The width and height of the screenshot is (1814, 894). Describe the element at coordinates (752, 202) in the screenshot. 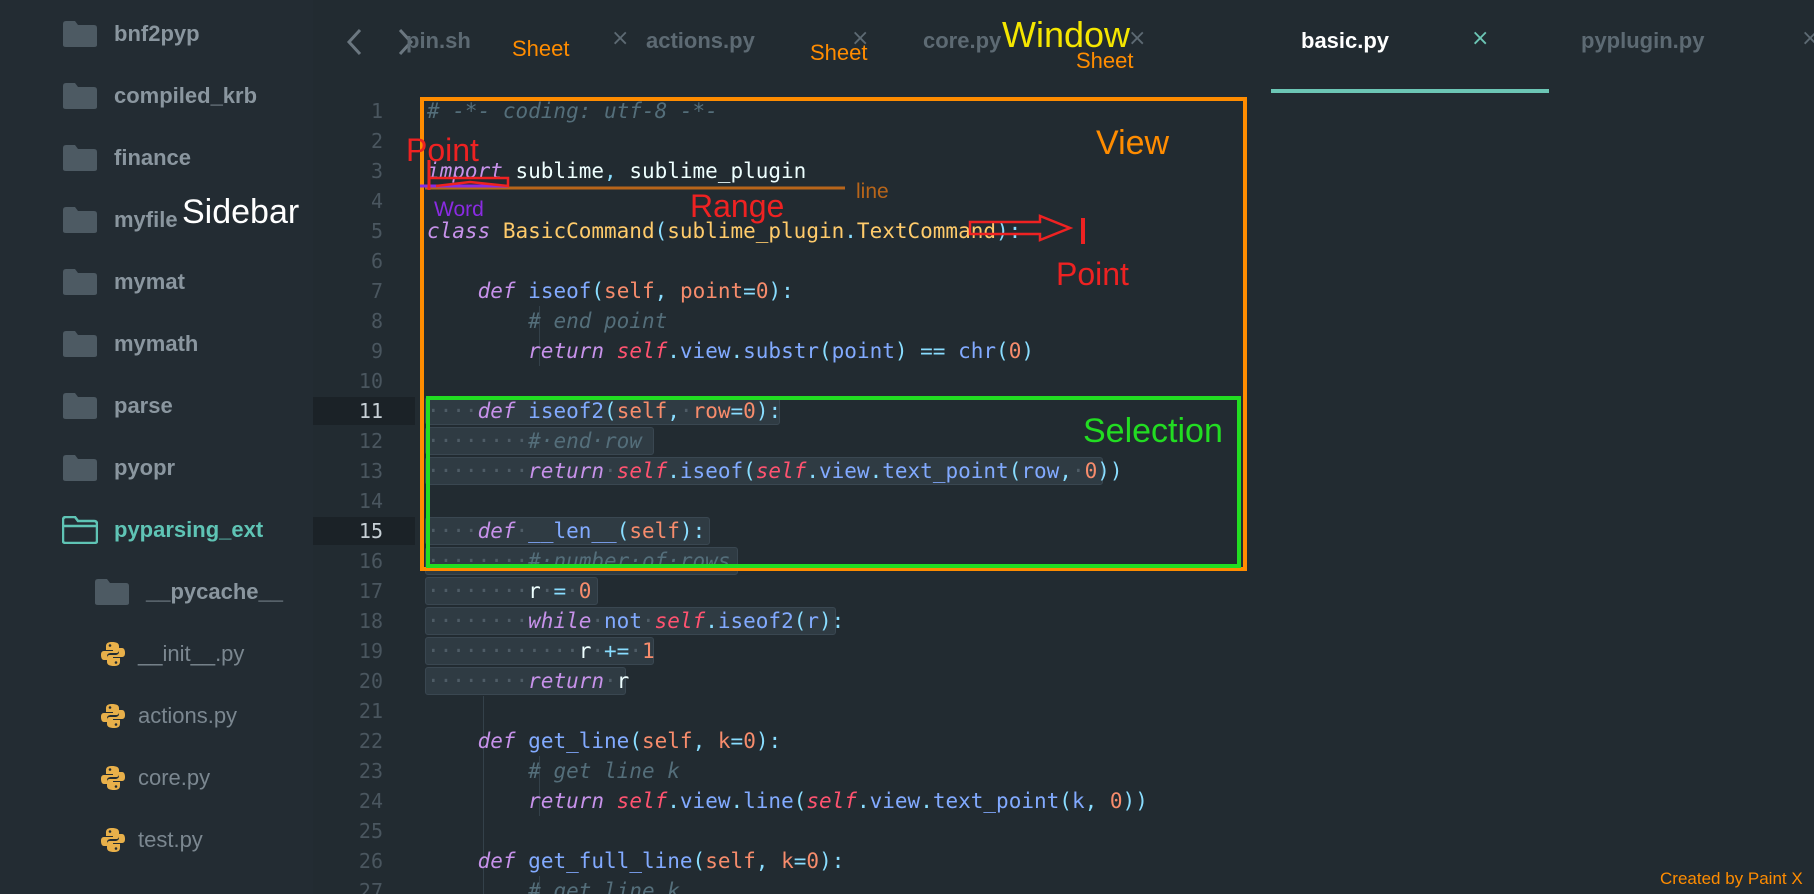

I see `annotation-marks` at that location.